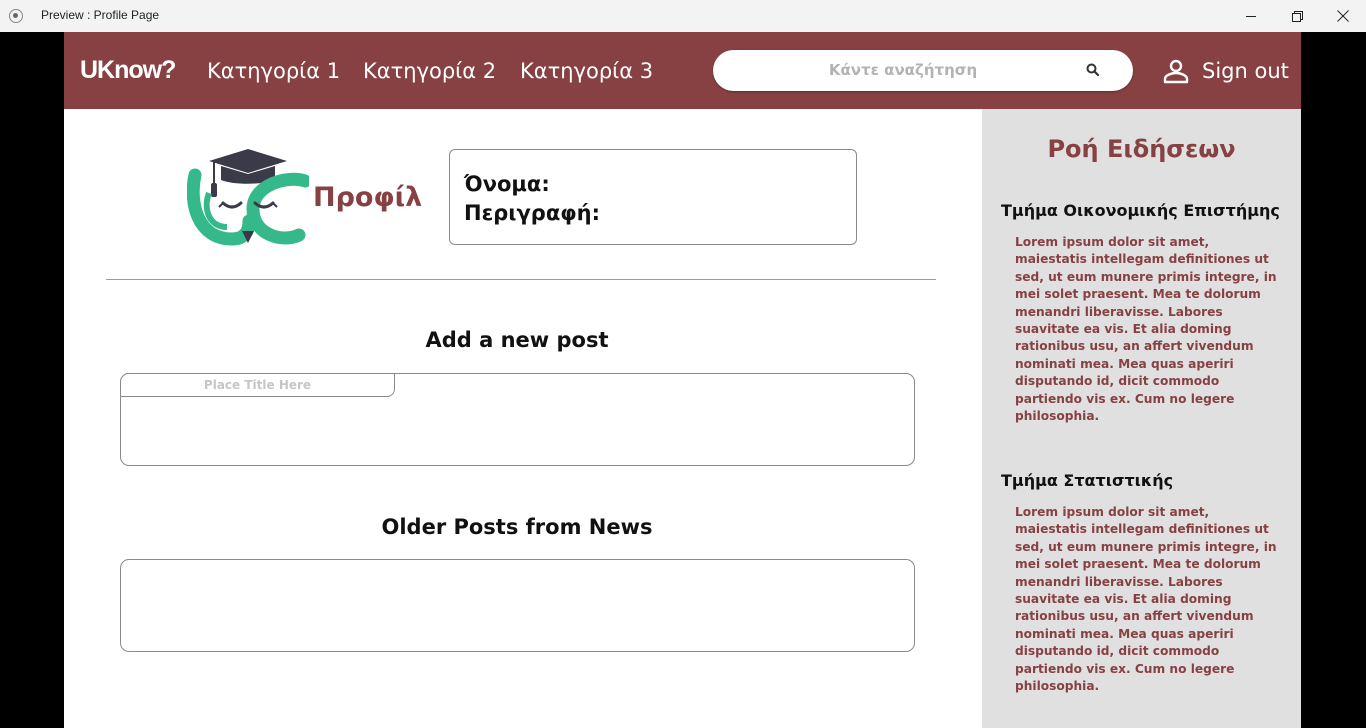 This screenshot has height=728, width=1366. Describe the element at coordinates (903, 70) in the screenshot. I see `search-input` at that location.